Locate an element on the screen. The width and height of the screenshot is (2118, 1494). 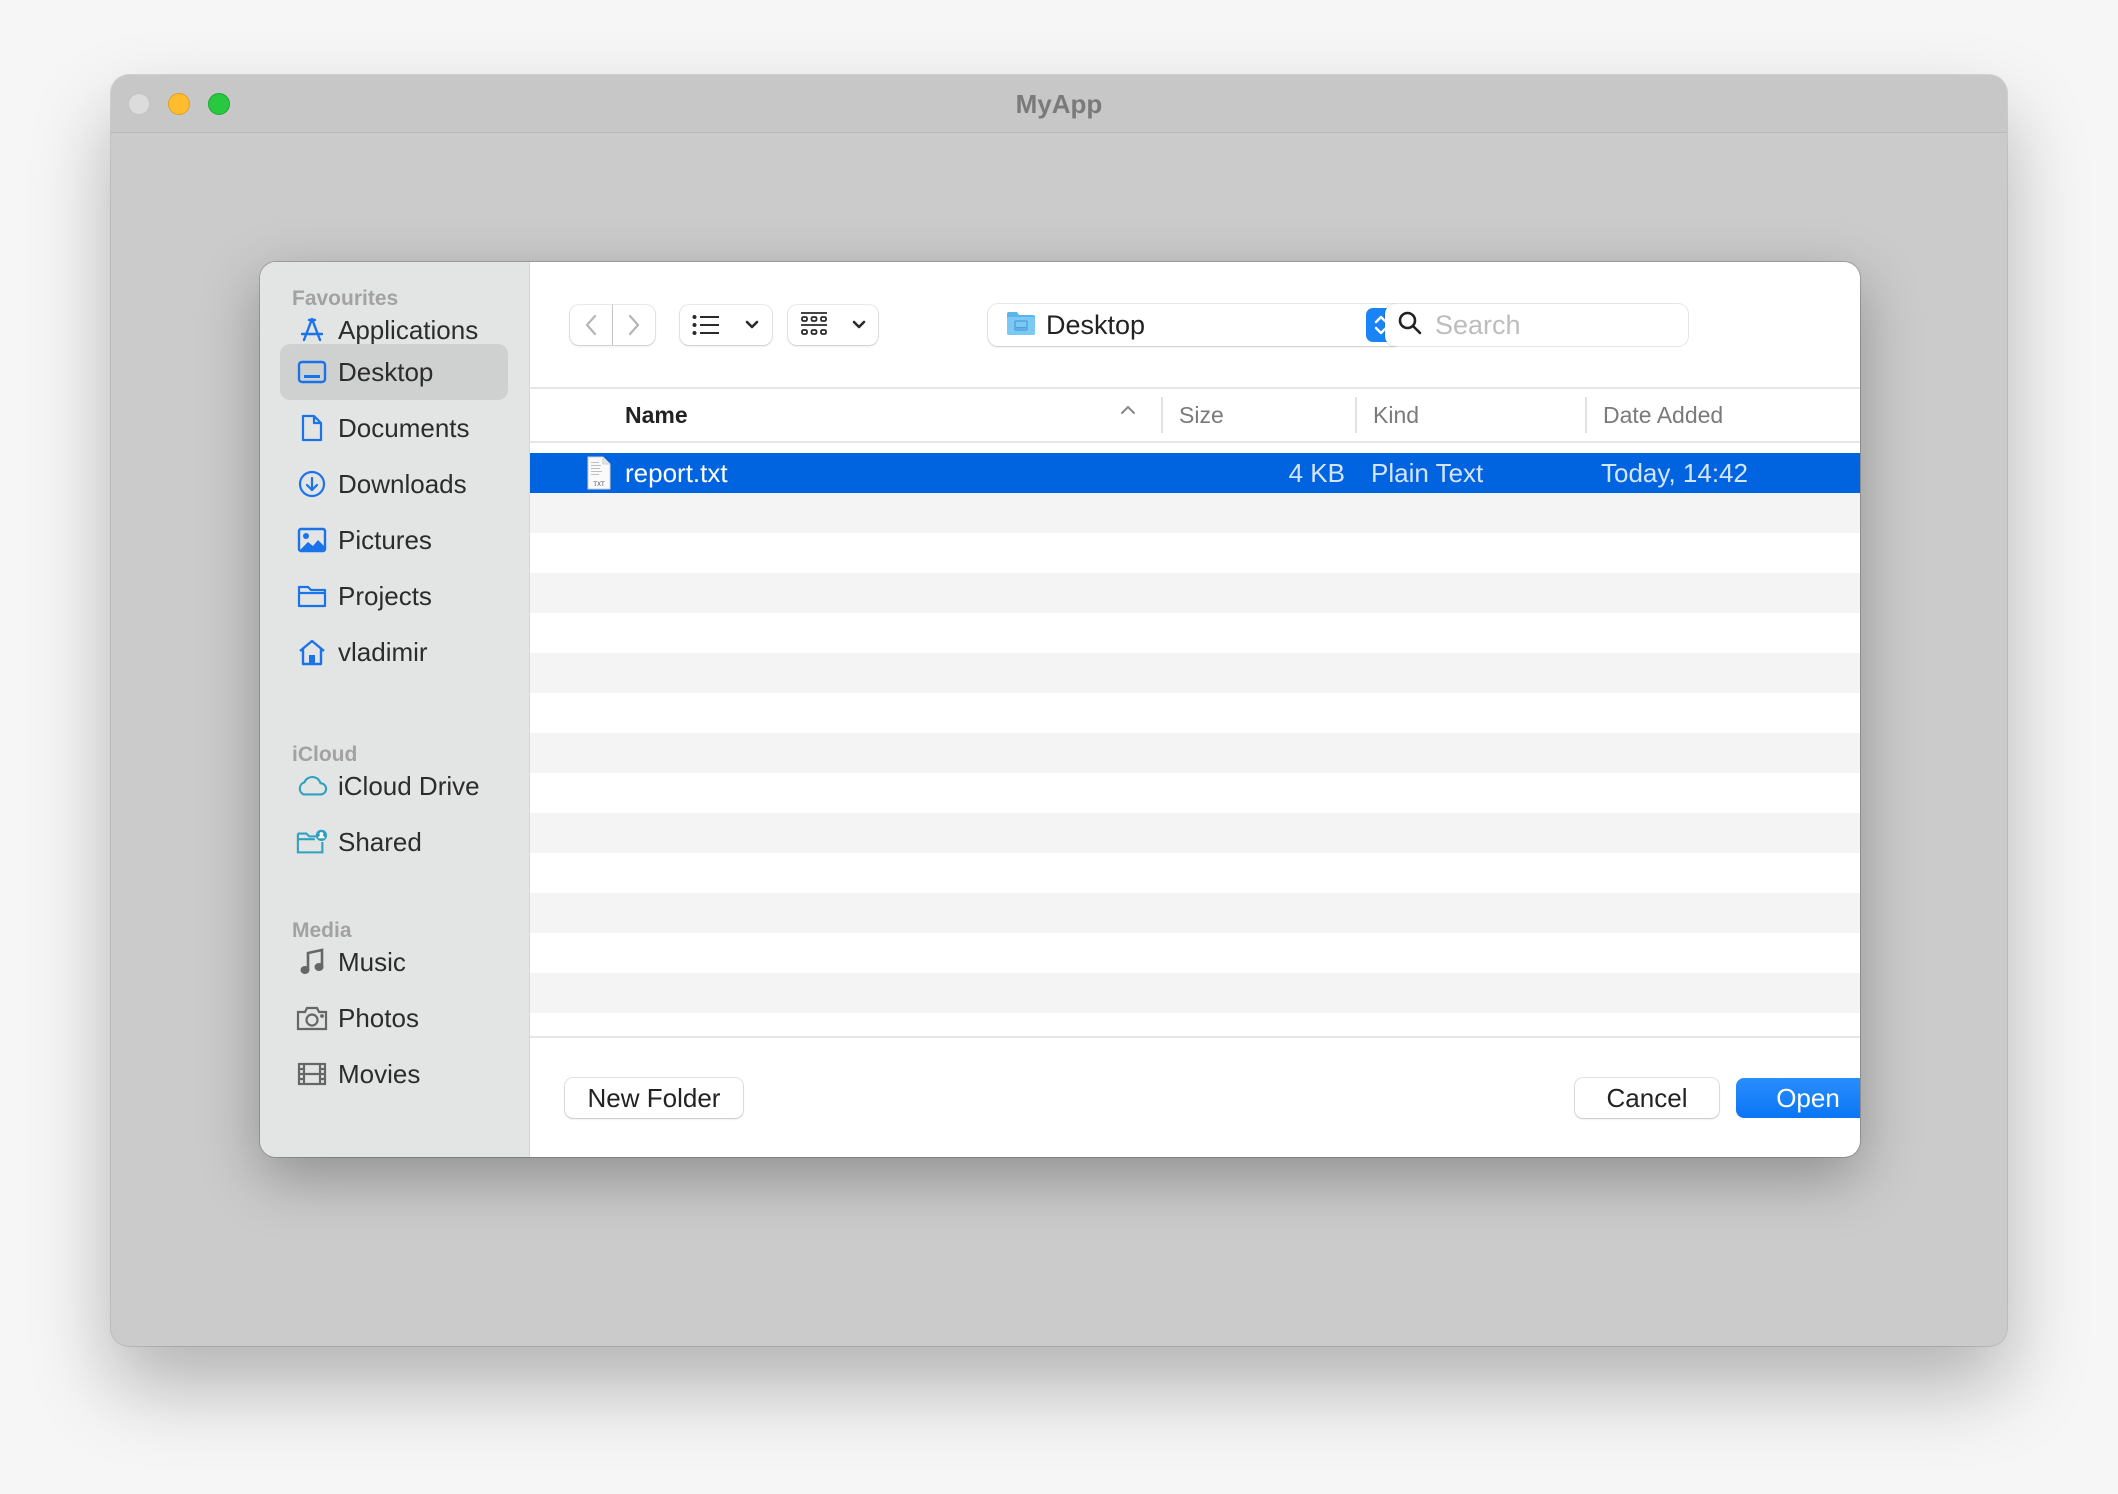
sidebar-item-documents: Documents is located at coordinates (394, 428).